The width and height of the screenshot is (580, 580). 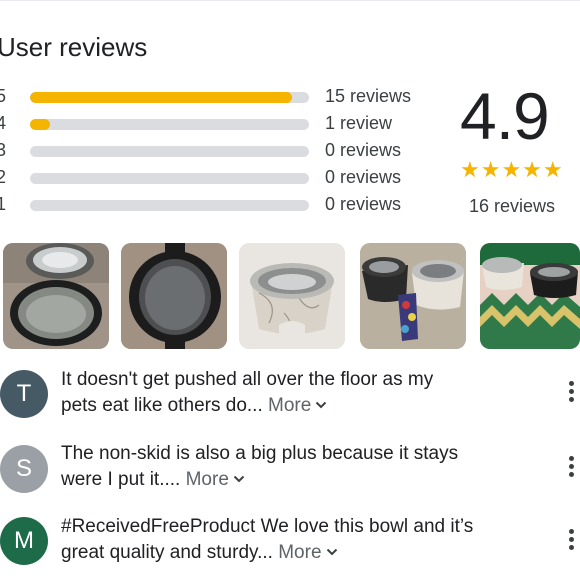 I want to click on rating-row-5: 5 15 reviews, so click(x=215, y=96).